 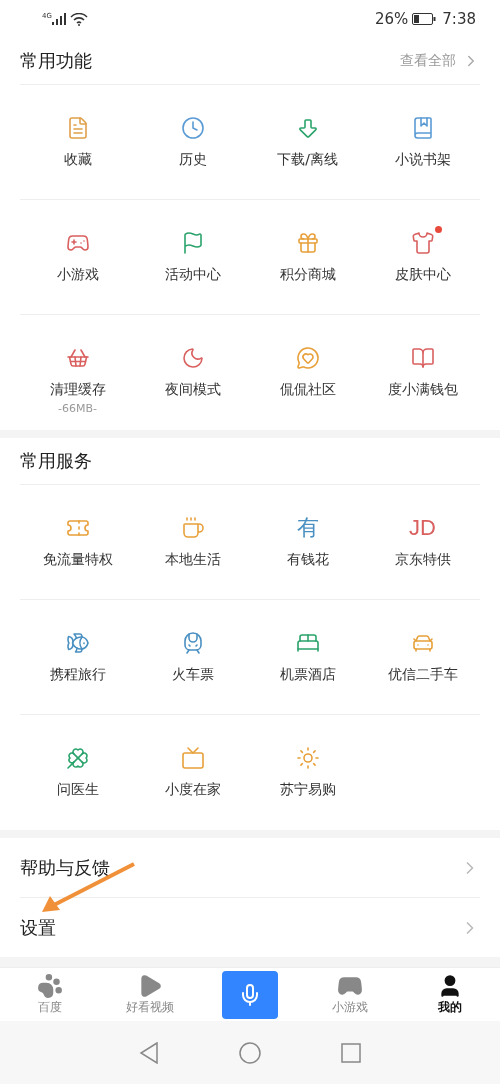 I want to click on feature-label: 小说书架, so click(x=422, y=160).